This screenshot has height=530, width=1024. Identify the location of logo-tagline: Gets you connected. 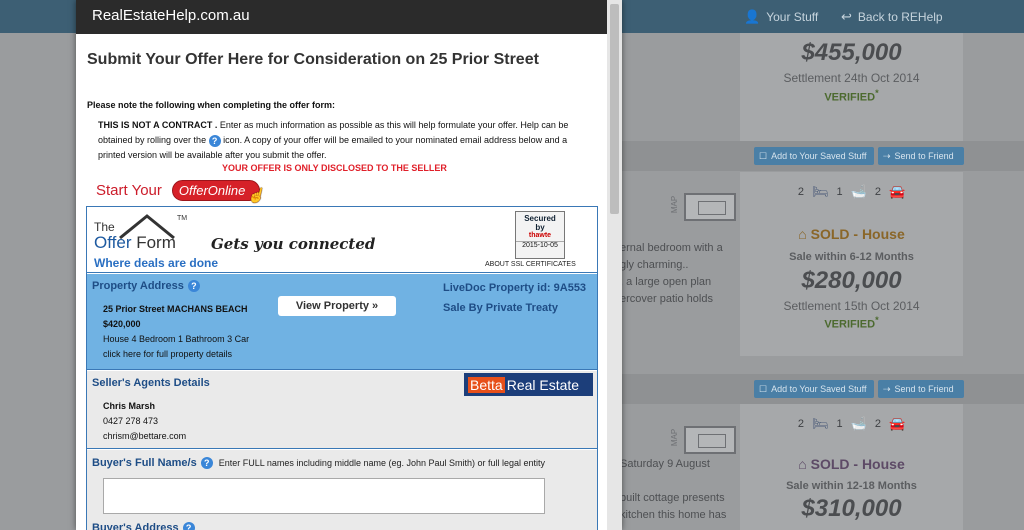
(293, 244).